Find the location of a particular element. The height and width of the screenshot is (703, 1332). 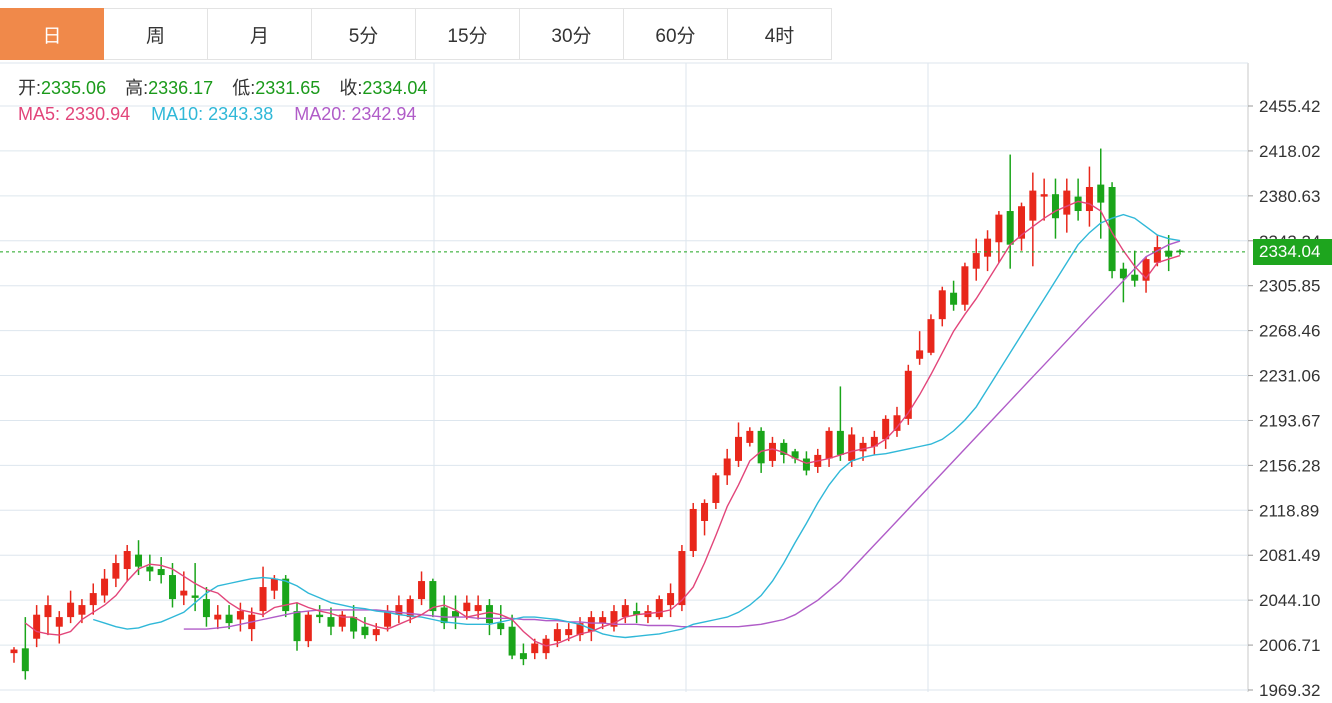

y-tick-label: 2380.63 is located at coordinates (1289, 196).